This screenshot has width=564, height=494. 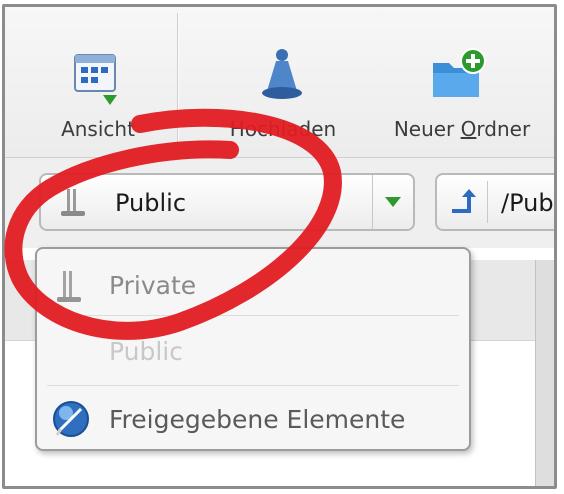 I want to click on dropdown-item-shared: Freigegebene Elemente, so click(x=253, y=420).